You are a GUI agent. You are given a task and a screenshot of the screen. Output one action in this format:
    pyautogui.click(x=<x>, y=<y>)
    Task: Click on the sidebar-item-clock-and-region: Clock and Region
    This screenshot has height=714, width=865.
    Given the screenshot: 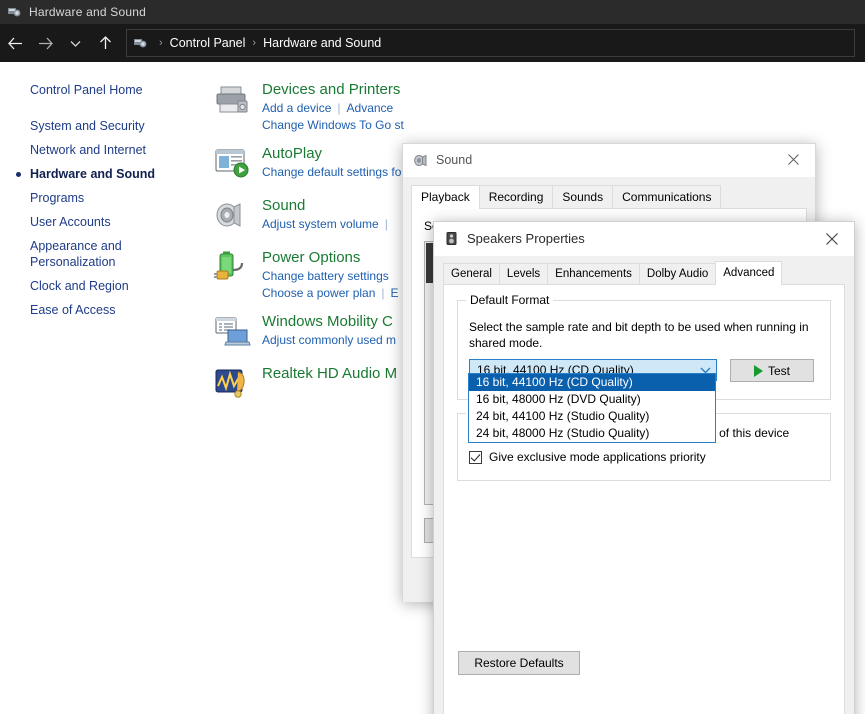 What is the action you would take?
    pyautogui.click(x=100, y=286)
    